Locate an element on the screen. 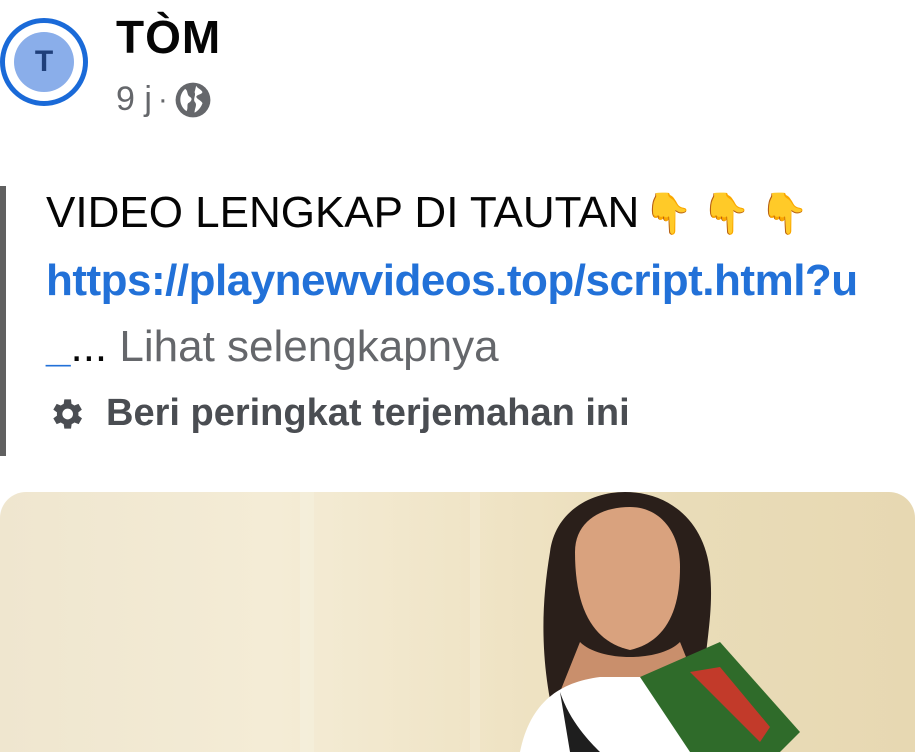 This screenshot has width=915, height=752. see-more-line: _... Lihat selengkapnya is located at coordinates (272, 347).